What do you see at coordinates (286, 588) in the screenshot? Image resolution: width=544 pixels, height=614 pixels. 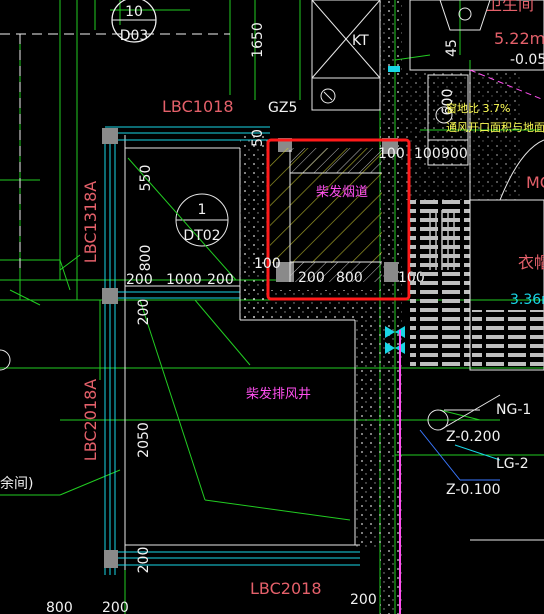 I see `label-lbc2018: LBC2018` at bounding box center [286, 588].